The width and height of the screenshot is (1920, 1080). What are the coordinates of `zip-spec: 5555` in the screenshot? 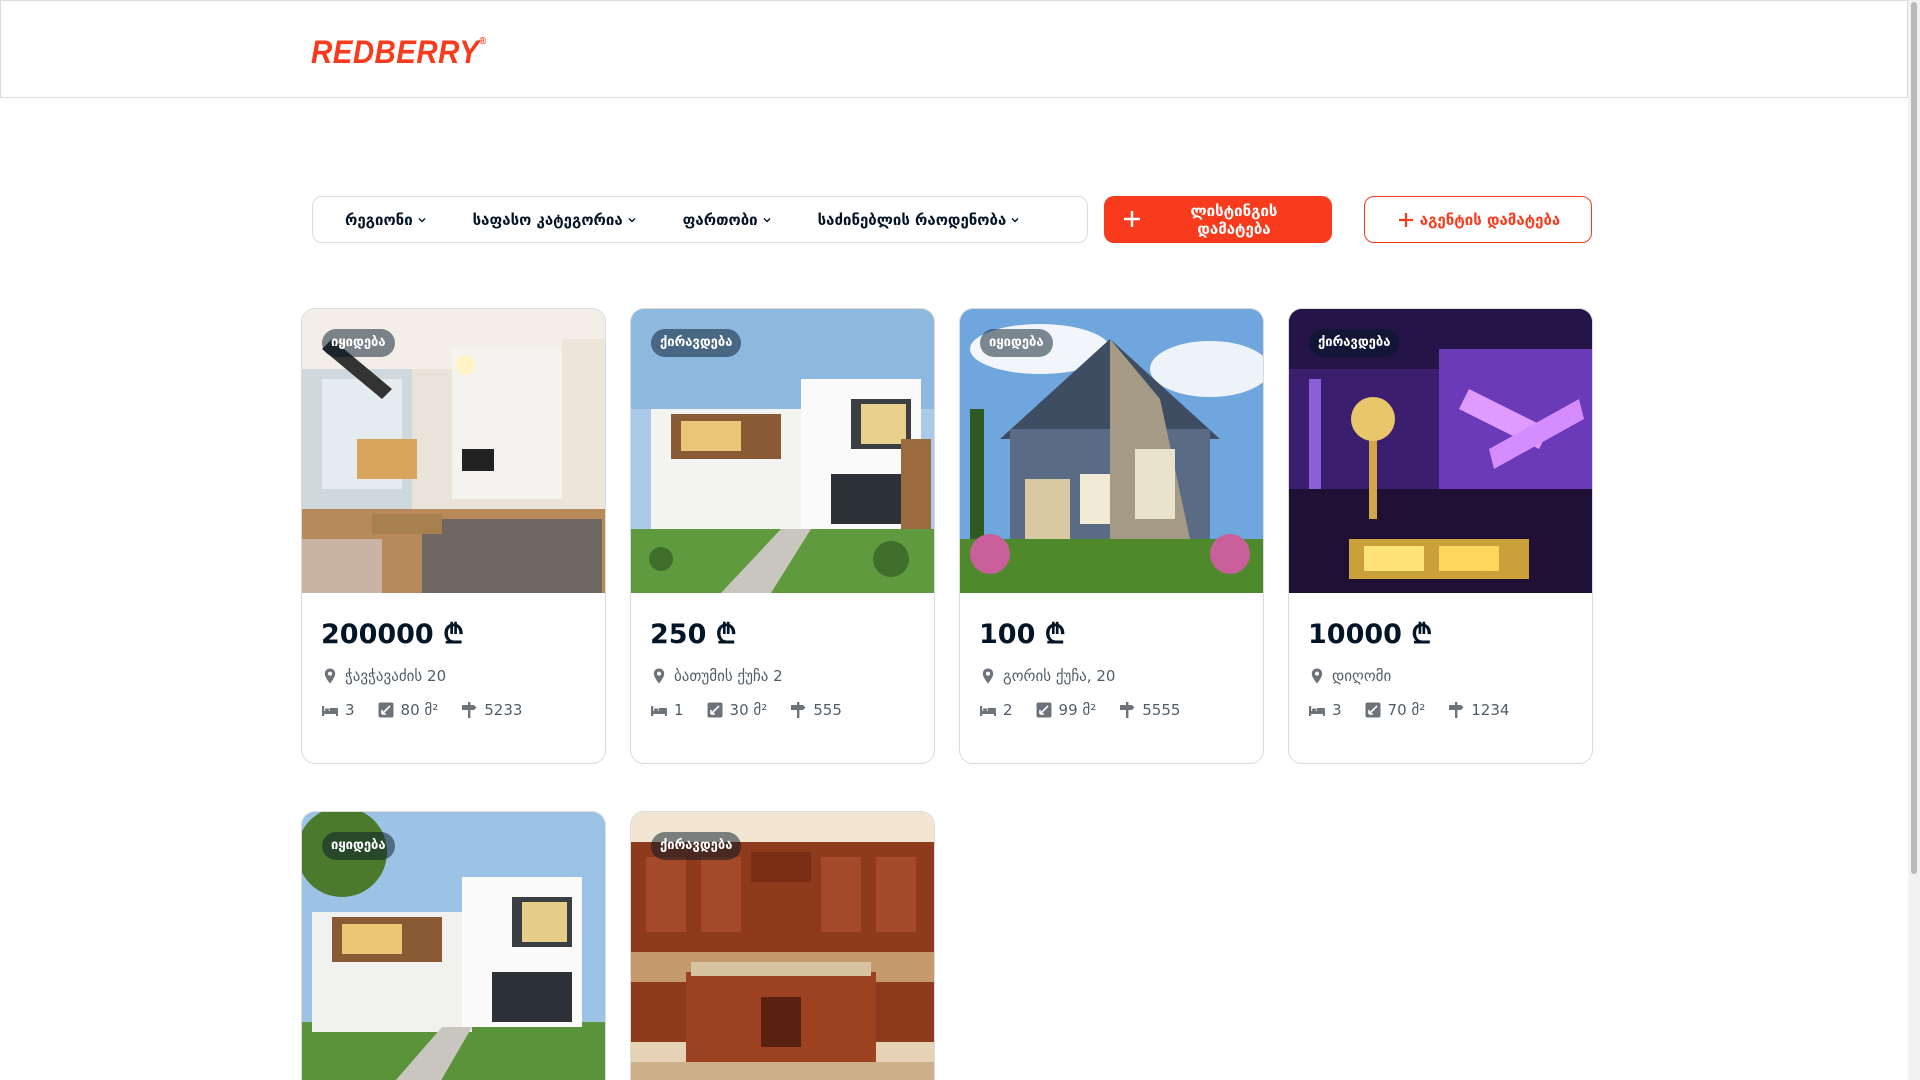 It's located at (1149, 710).